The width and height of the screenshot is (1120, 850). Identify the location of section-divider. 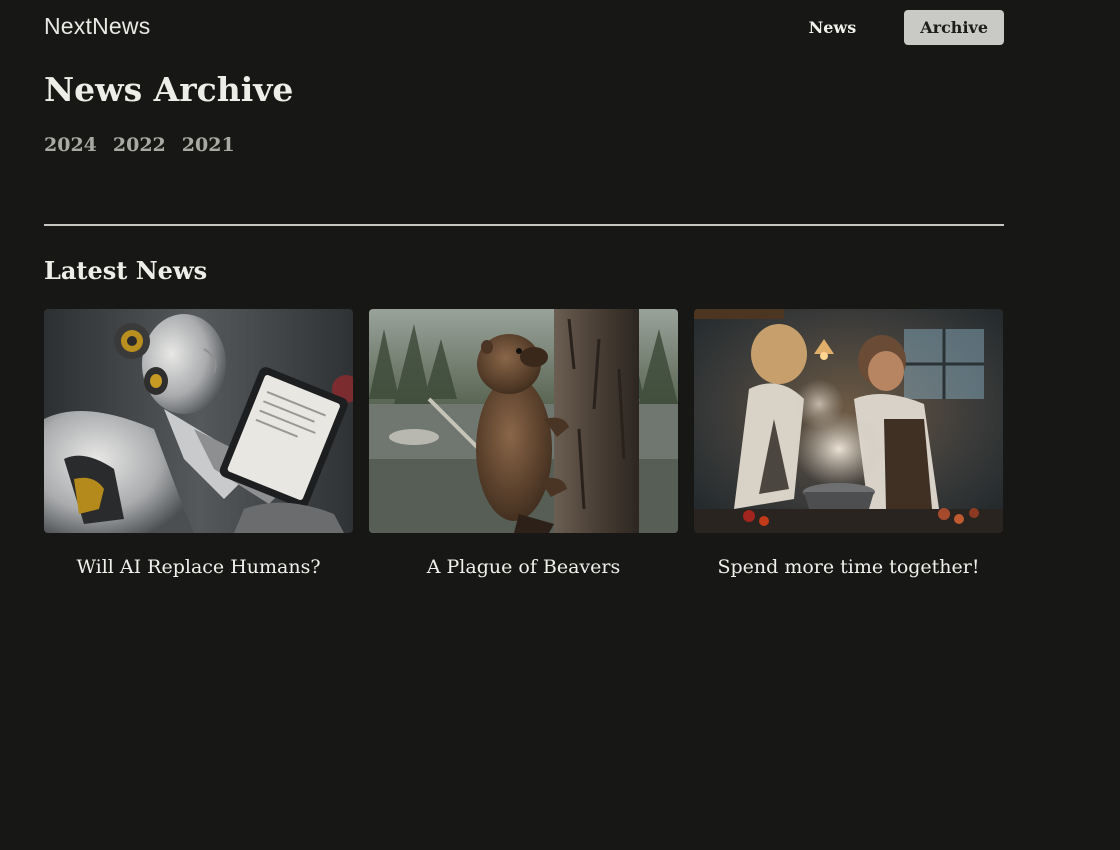
(524, 225).